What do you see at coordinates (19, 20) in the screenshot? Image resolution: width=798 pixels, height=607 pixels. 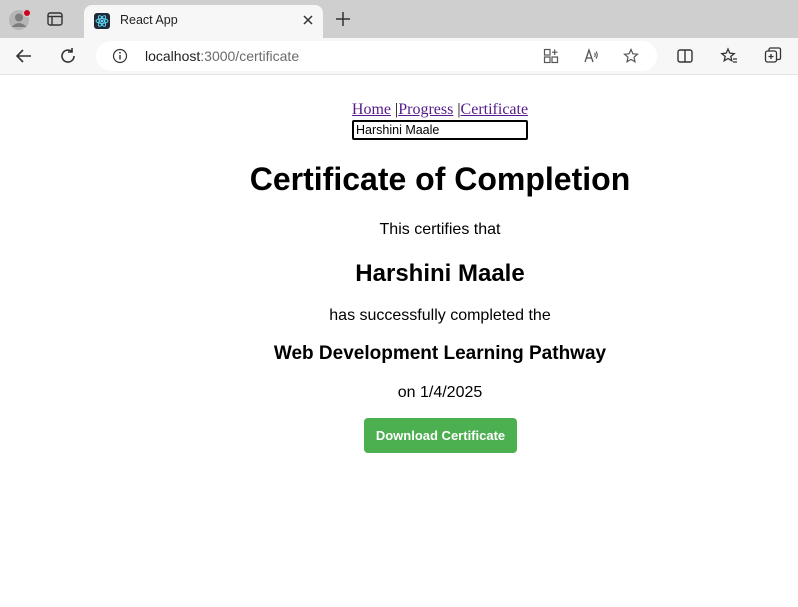 I see `profile-icon` at bounding box center [19, 20].